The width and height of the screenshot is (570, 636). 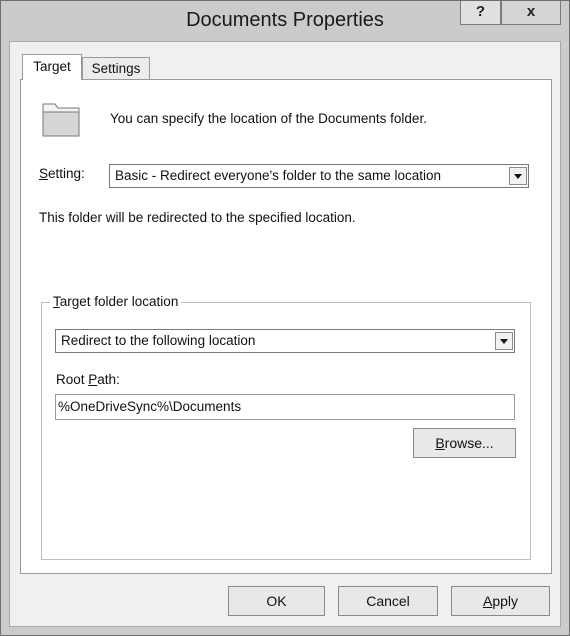 I want to click on cancel-button: Cancel, so click(x=388, y=601).